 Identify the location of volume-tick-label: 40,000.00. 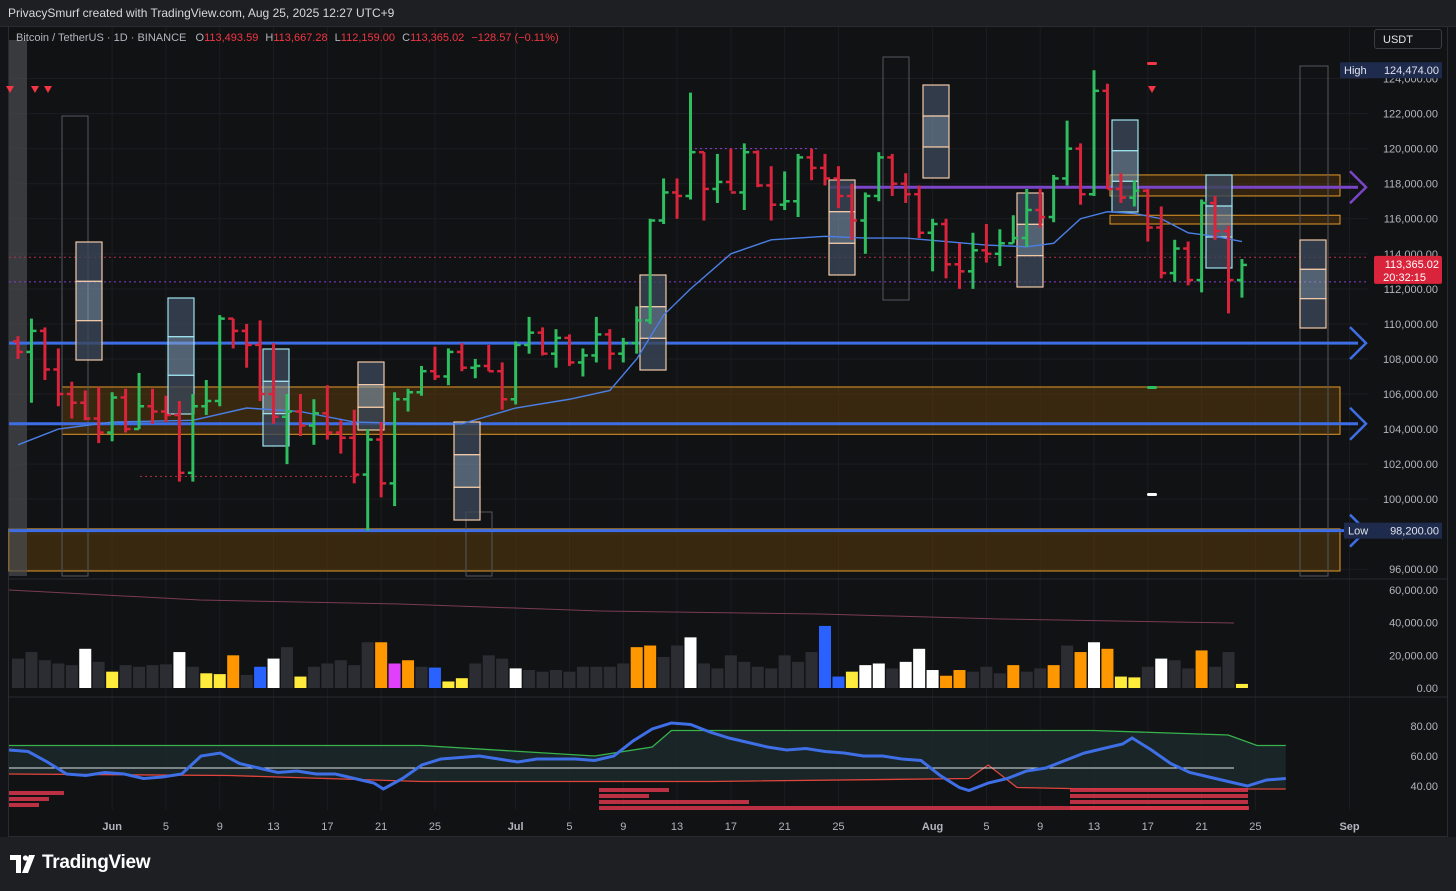
(1413, 624).